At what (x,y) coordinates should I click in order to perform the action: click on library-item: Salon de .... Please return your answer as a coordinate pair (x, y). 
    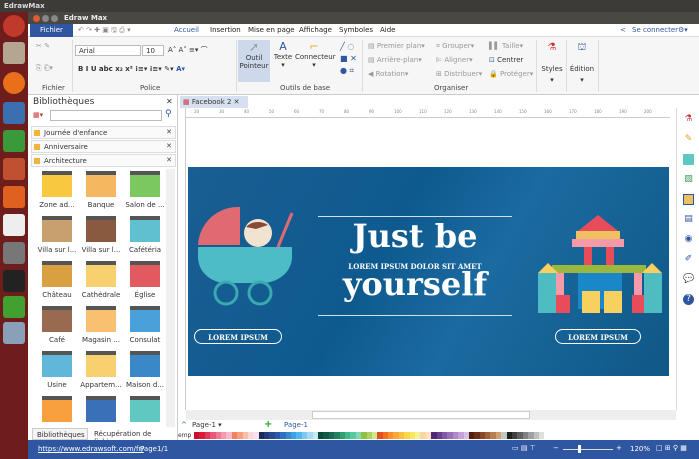
    Looking at the image, I should click on (144, 190).